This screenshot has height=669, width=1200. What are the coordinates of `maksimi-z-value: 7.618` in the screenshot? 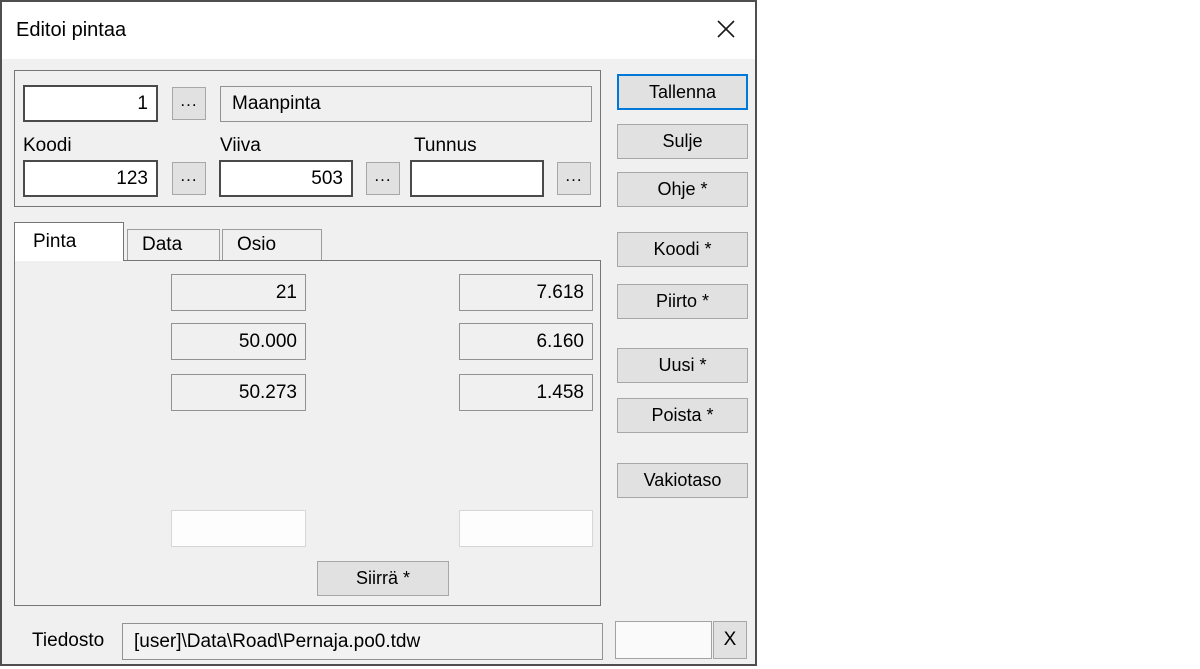 It's located at (526, 292).